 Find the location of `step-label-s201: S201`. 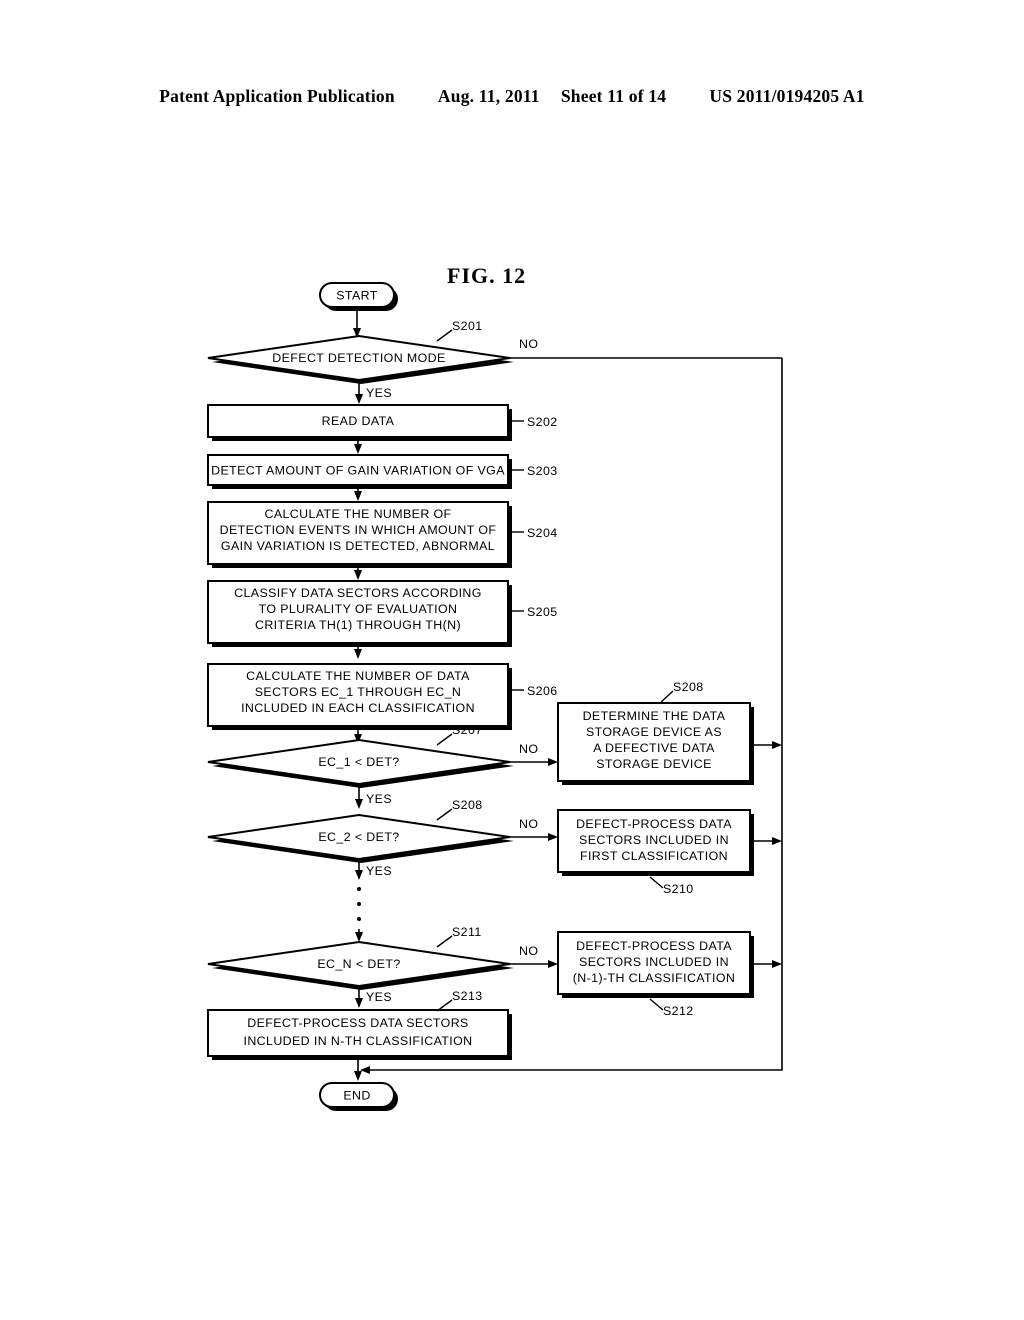

step-label-s201: S201 is located at coordinates (459, 330).